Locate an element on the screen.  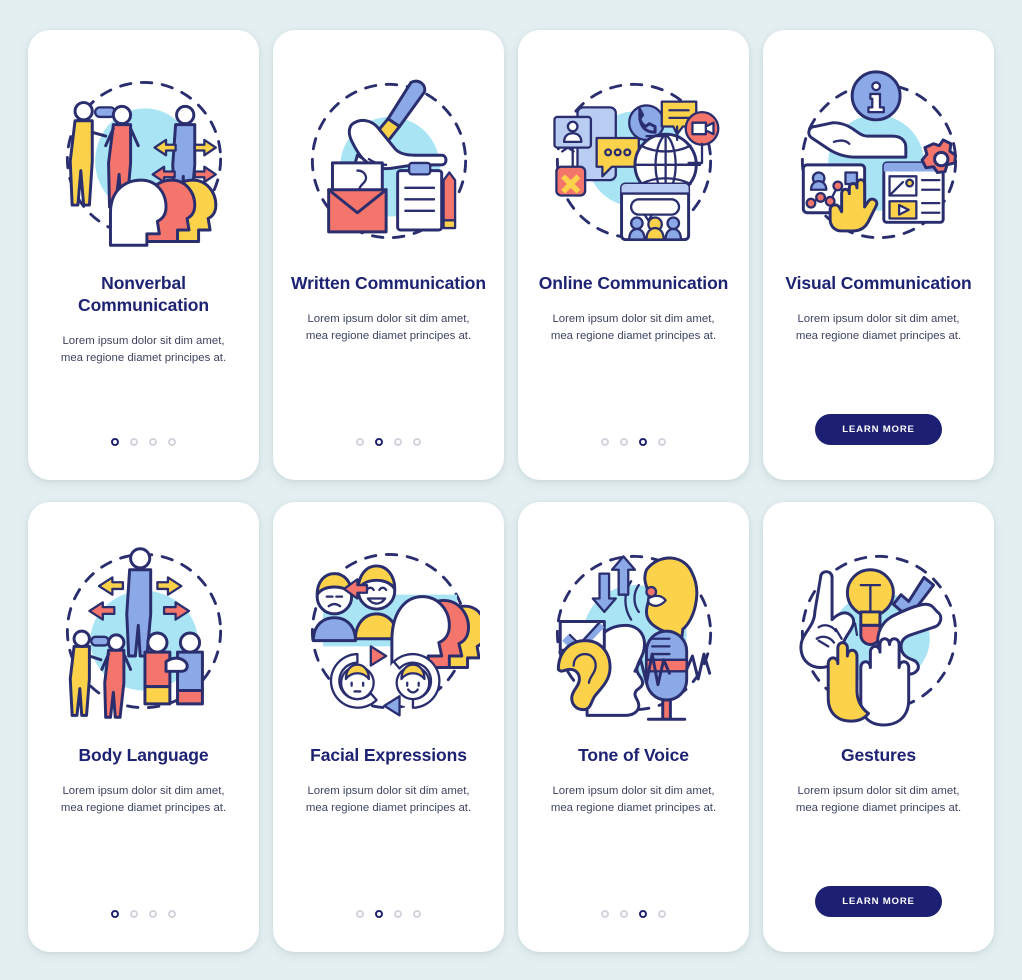
card-title: Written Communication is located at coordinates (388, 283).